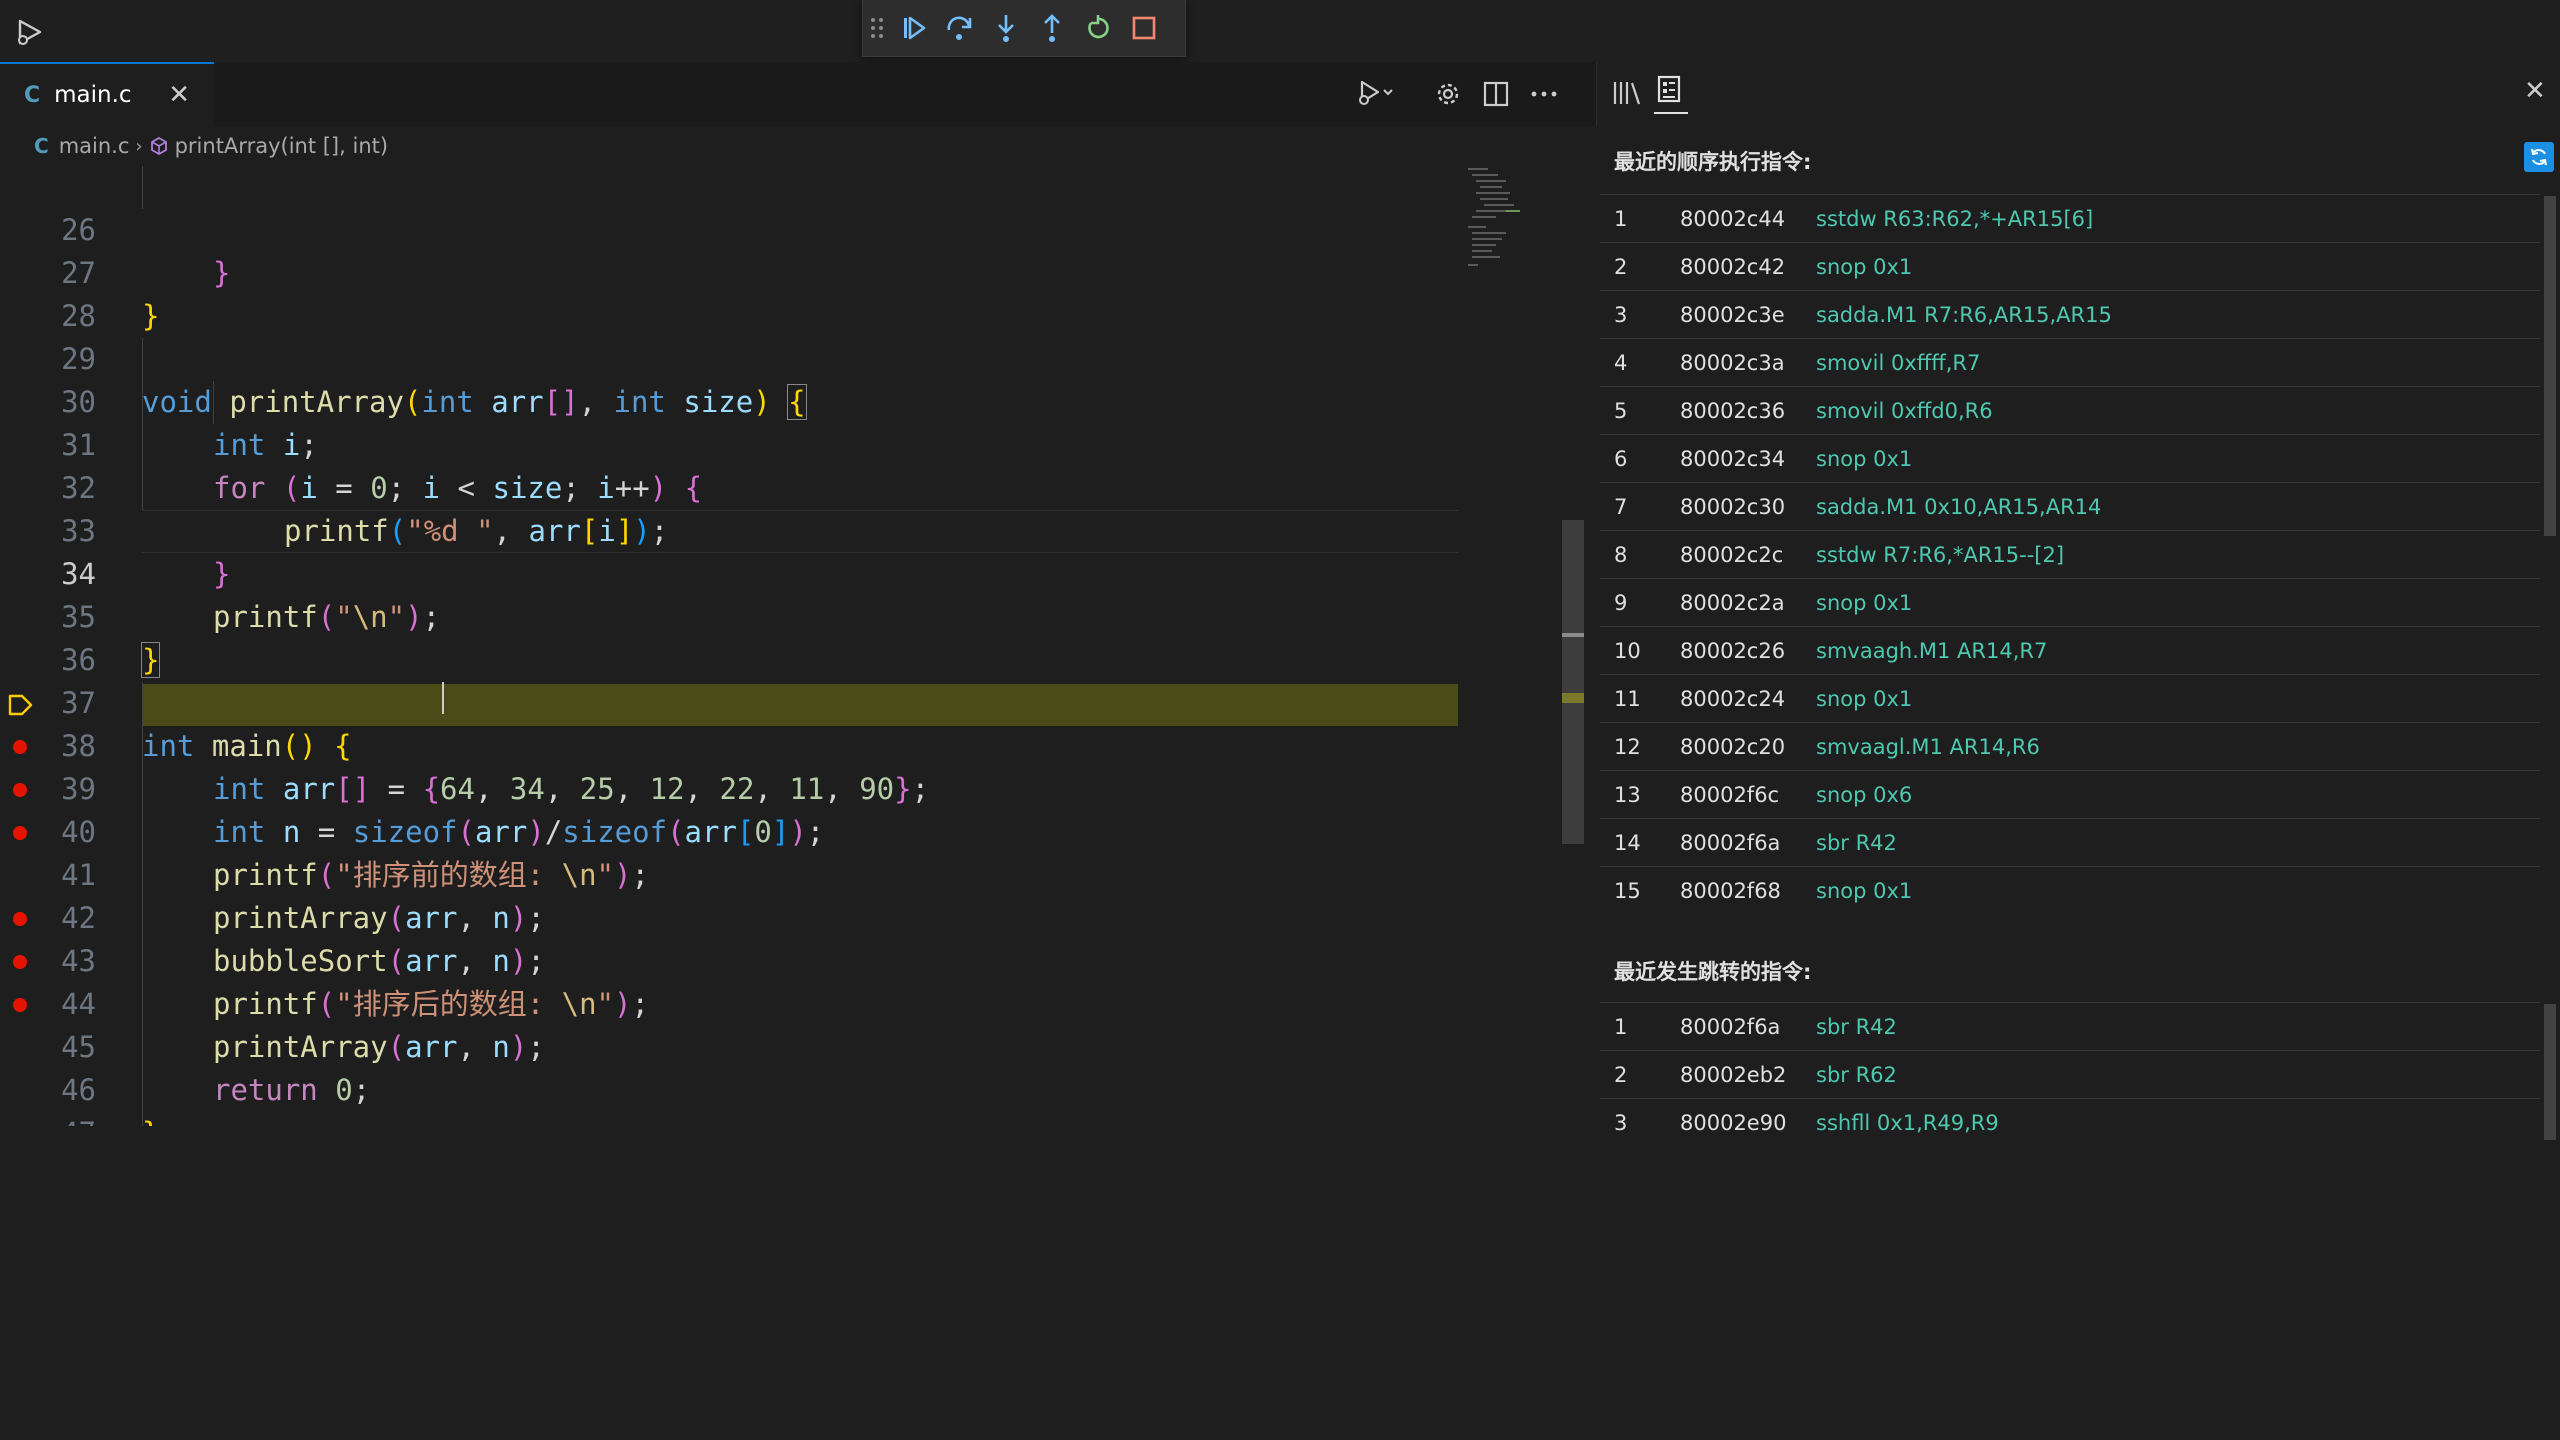  I want to click on code-line: 47, so click(730, 1097).